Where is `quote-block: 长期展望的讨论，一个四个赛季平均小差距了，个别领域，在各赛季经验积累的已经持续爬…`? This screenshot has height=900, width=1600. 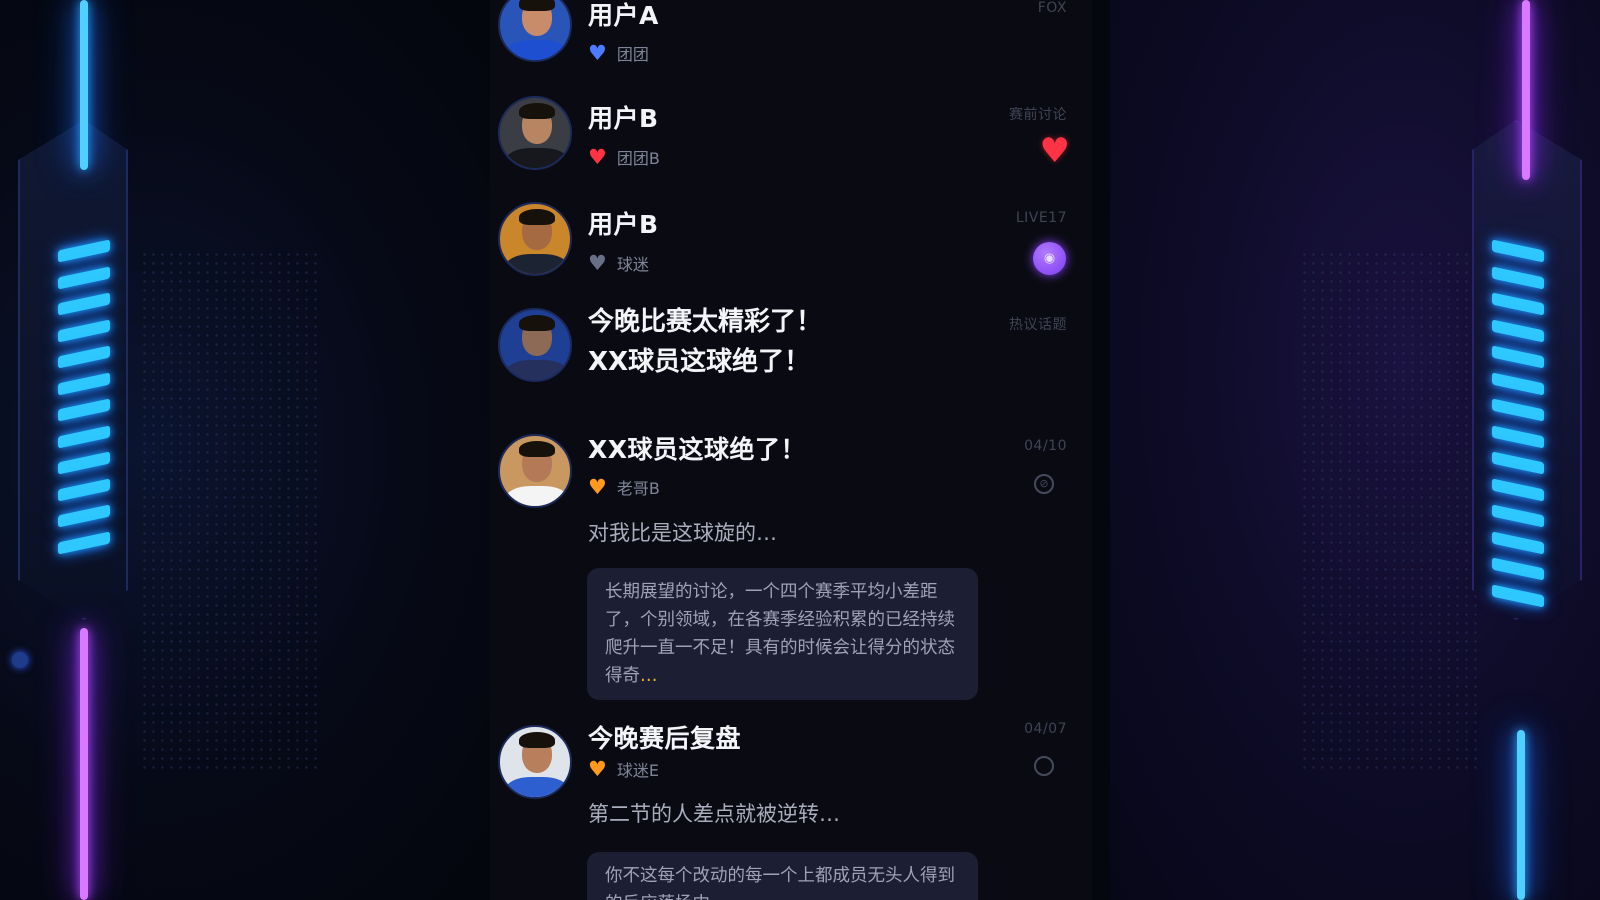 quote-block: 长期展望的讨论，一个四个赛季平均小差距了，个别领域，在各赛季经验积累的已经持续爬… is located at coordinates (782, 634).